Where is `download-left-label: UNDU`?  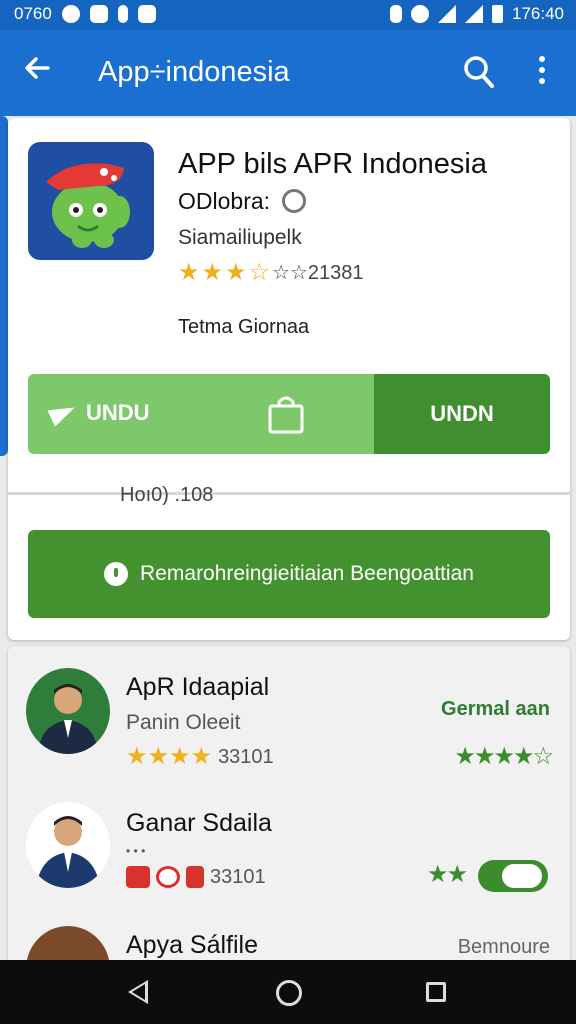
download-left-label: UNDU is located at coordinates (118, 412).